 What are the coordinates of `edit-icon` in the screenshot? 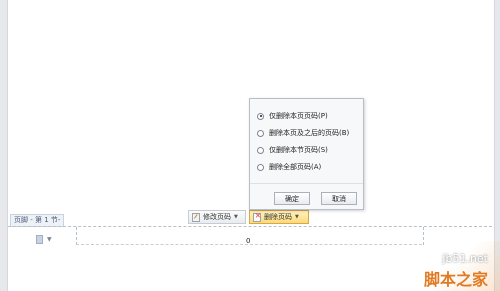 It's located at (196, 217).